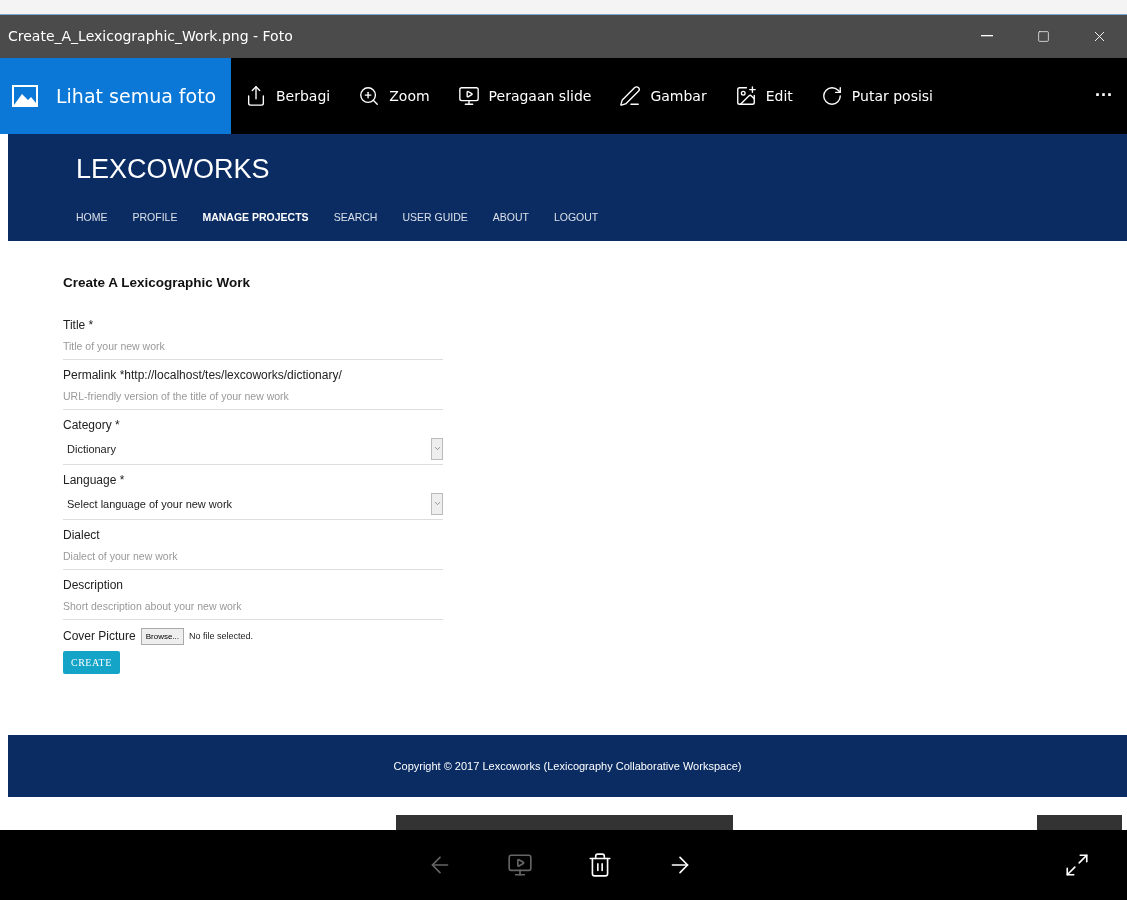 The width and height of the screenshot is (1127, 900). Describe the element at coordinates (92, 217) in the screenshot. I see `nav-link: HOME` at that location.